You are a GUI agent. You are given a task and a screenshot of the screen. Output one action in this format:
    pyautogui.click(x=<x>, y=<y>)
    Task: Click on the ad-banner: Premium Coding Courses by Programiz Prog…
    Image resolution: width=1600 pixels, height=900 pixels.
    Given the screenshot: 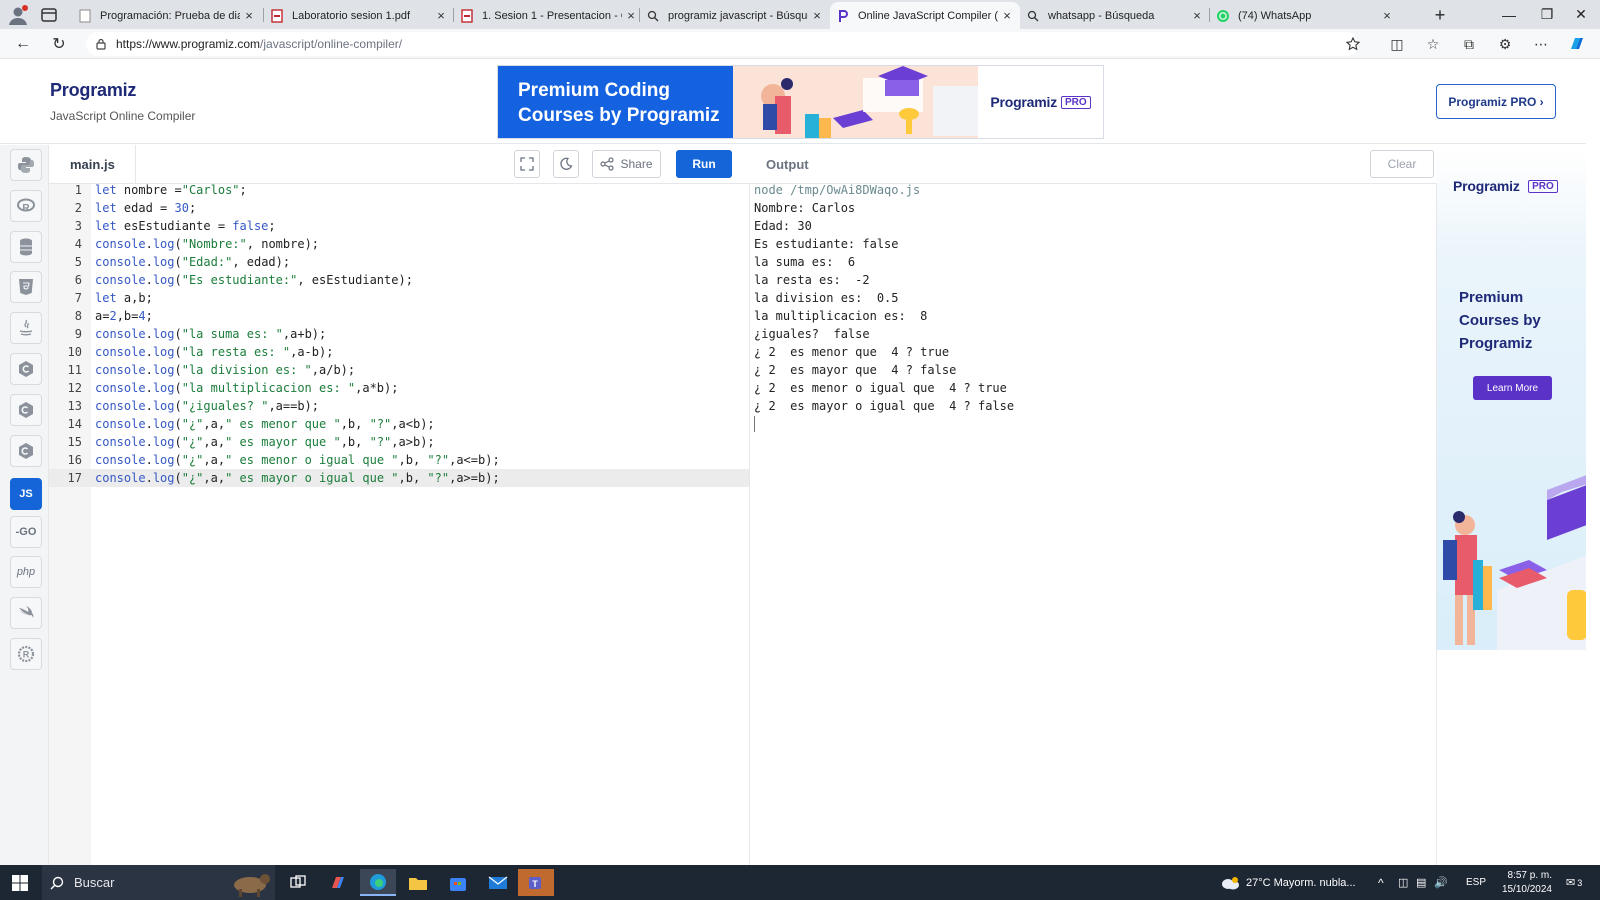 What is the action you would take?
    pyautogui.click(x=800, y=102)
    